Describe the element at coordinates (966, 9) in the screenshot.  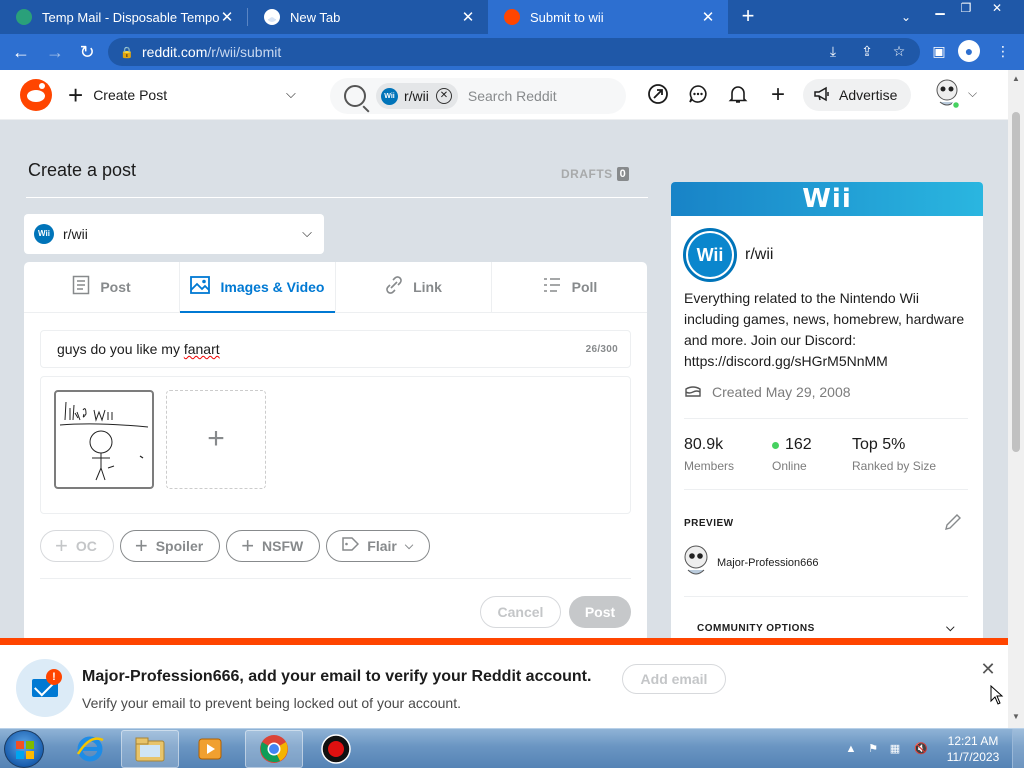
I see `restore-window-button: ❐` at that location.